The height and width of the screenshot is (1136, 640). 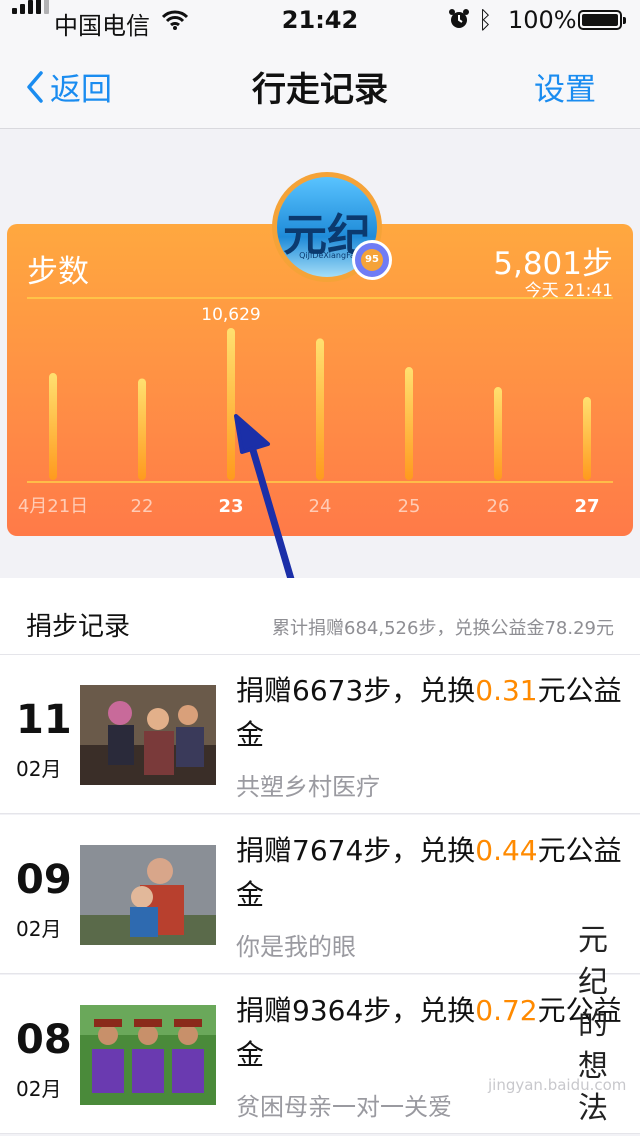 What do you see at coordinates (320, 20) in the screenshot?
I see `status-bar: 中国电信 21:42 ᛒ 100%` at bounding box center [320, 20].